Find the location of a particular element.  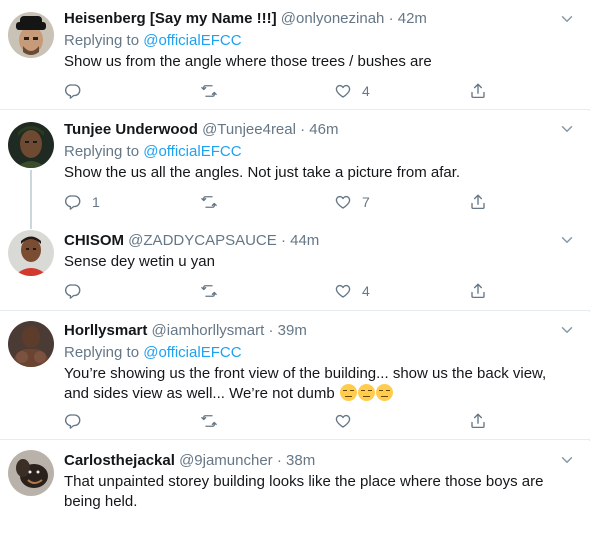

tweet-text-line: being held. is located at coordinates (101, 501).